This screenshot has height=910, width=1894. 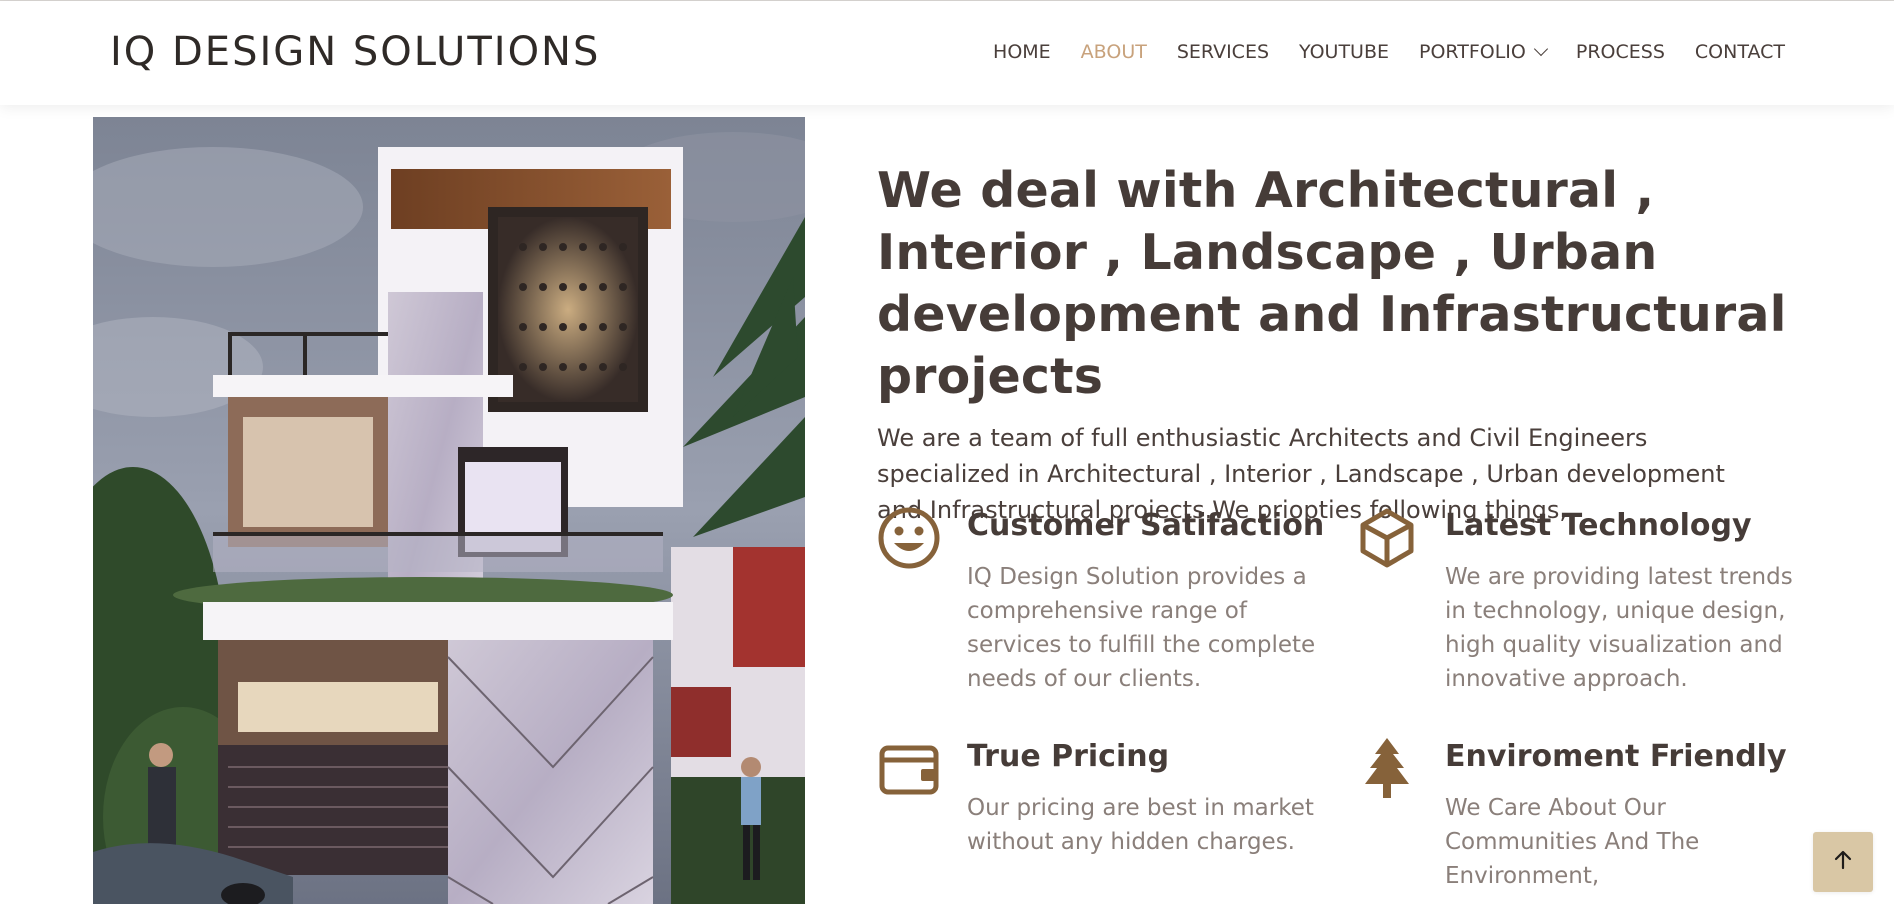 What do you see at coordinates (1387, 538) in the screenshot?
I see `cube-icon` at bounding box center [1387, 538].